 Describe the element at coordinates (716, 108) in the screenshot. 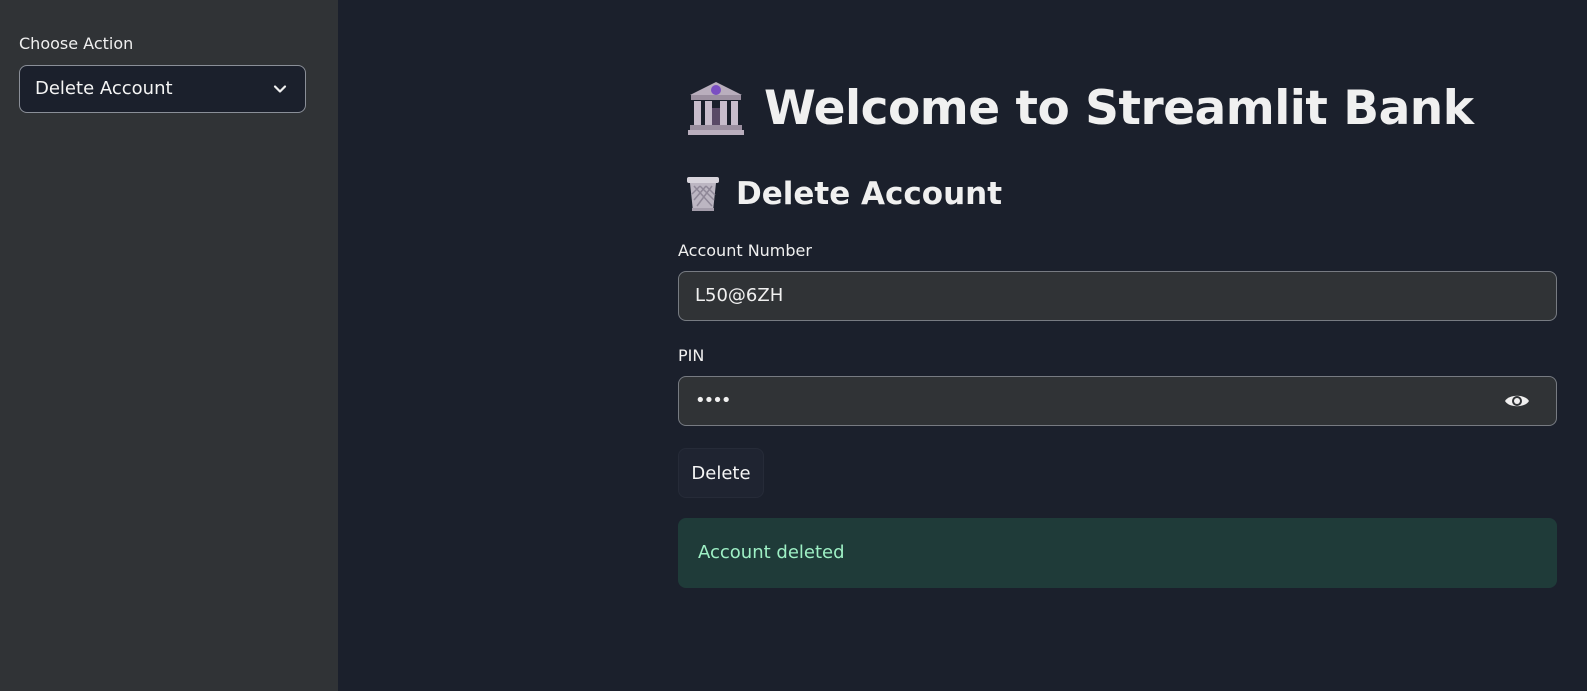

I see `bank-icon` at that location.